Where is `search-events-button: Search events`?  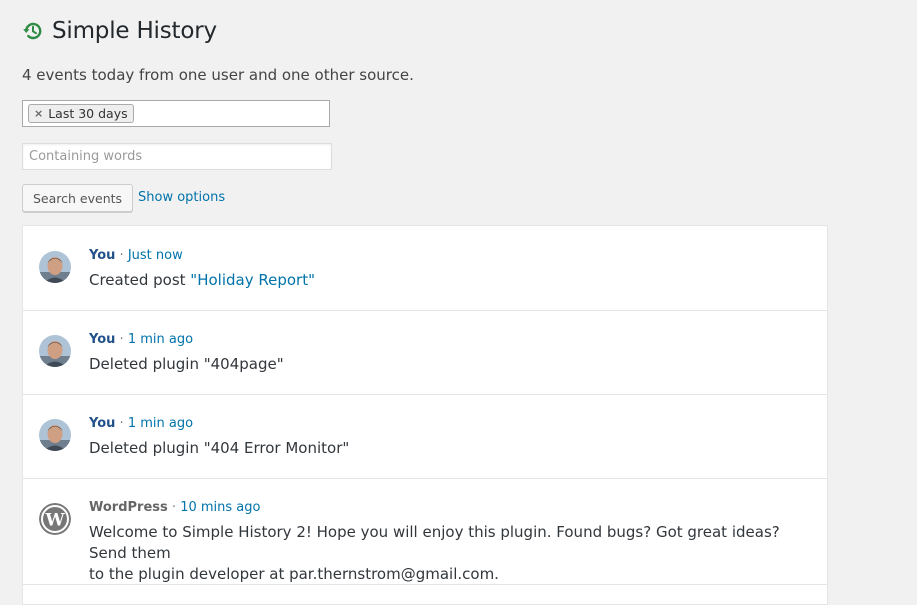
search-events-button: Search events is located at coordinates (78, 198).